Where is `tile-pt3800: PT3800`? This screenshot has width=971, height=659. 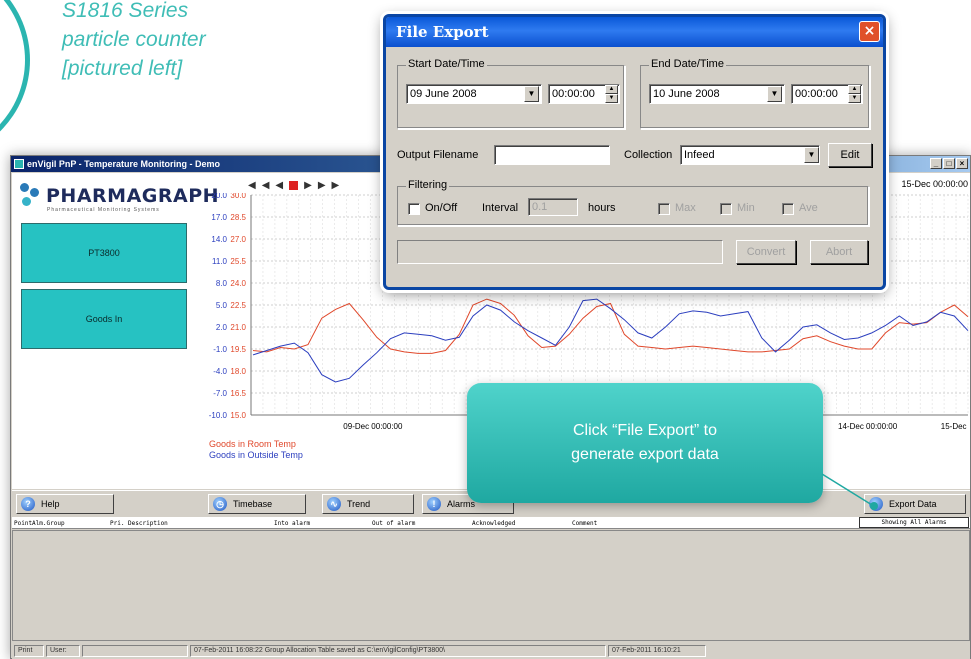
tile-pt3800: PT3800 is located at coordinates (104, 253).